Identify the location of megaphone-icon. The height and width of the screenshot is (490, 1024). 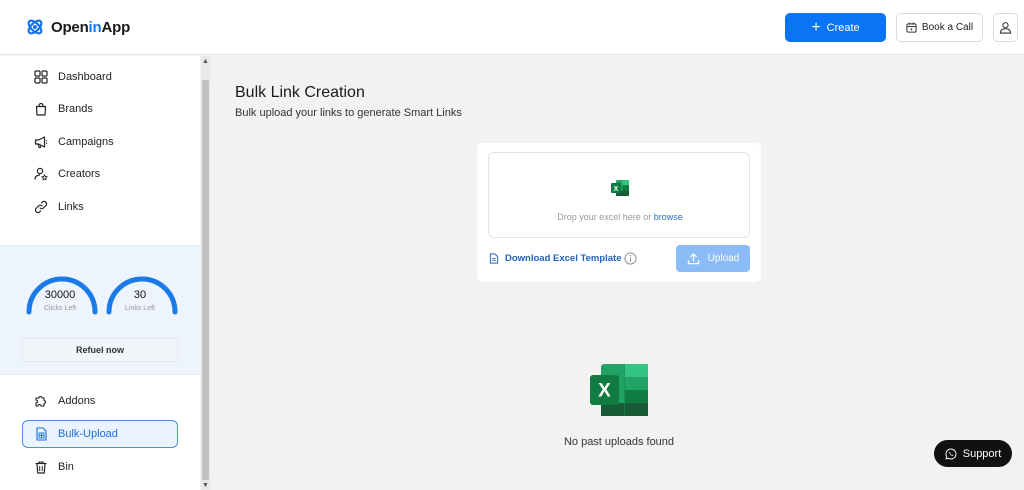
(41, 142).